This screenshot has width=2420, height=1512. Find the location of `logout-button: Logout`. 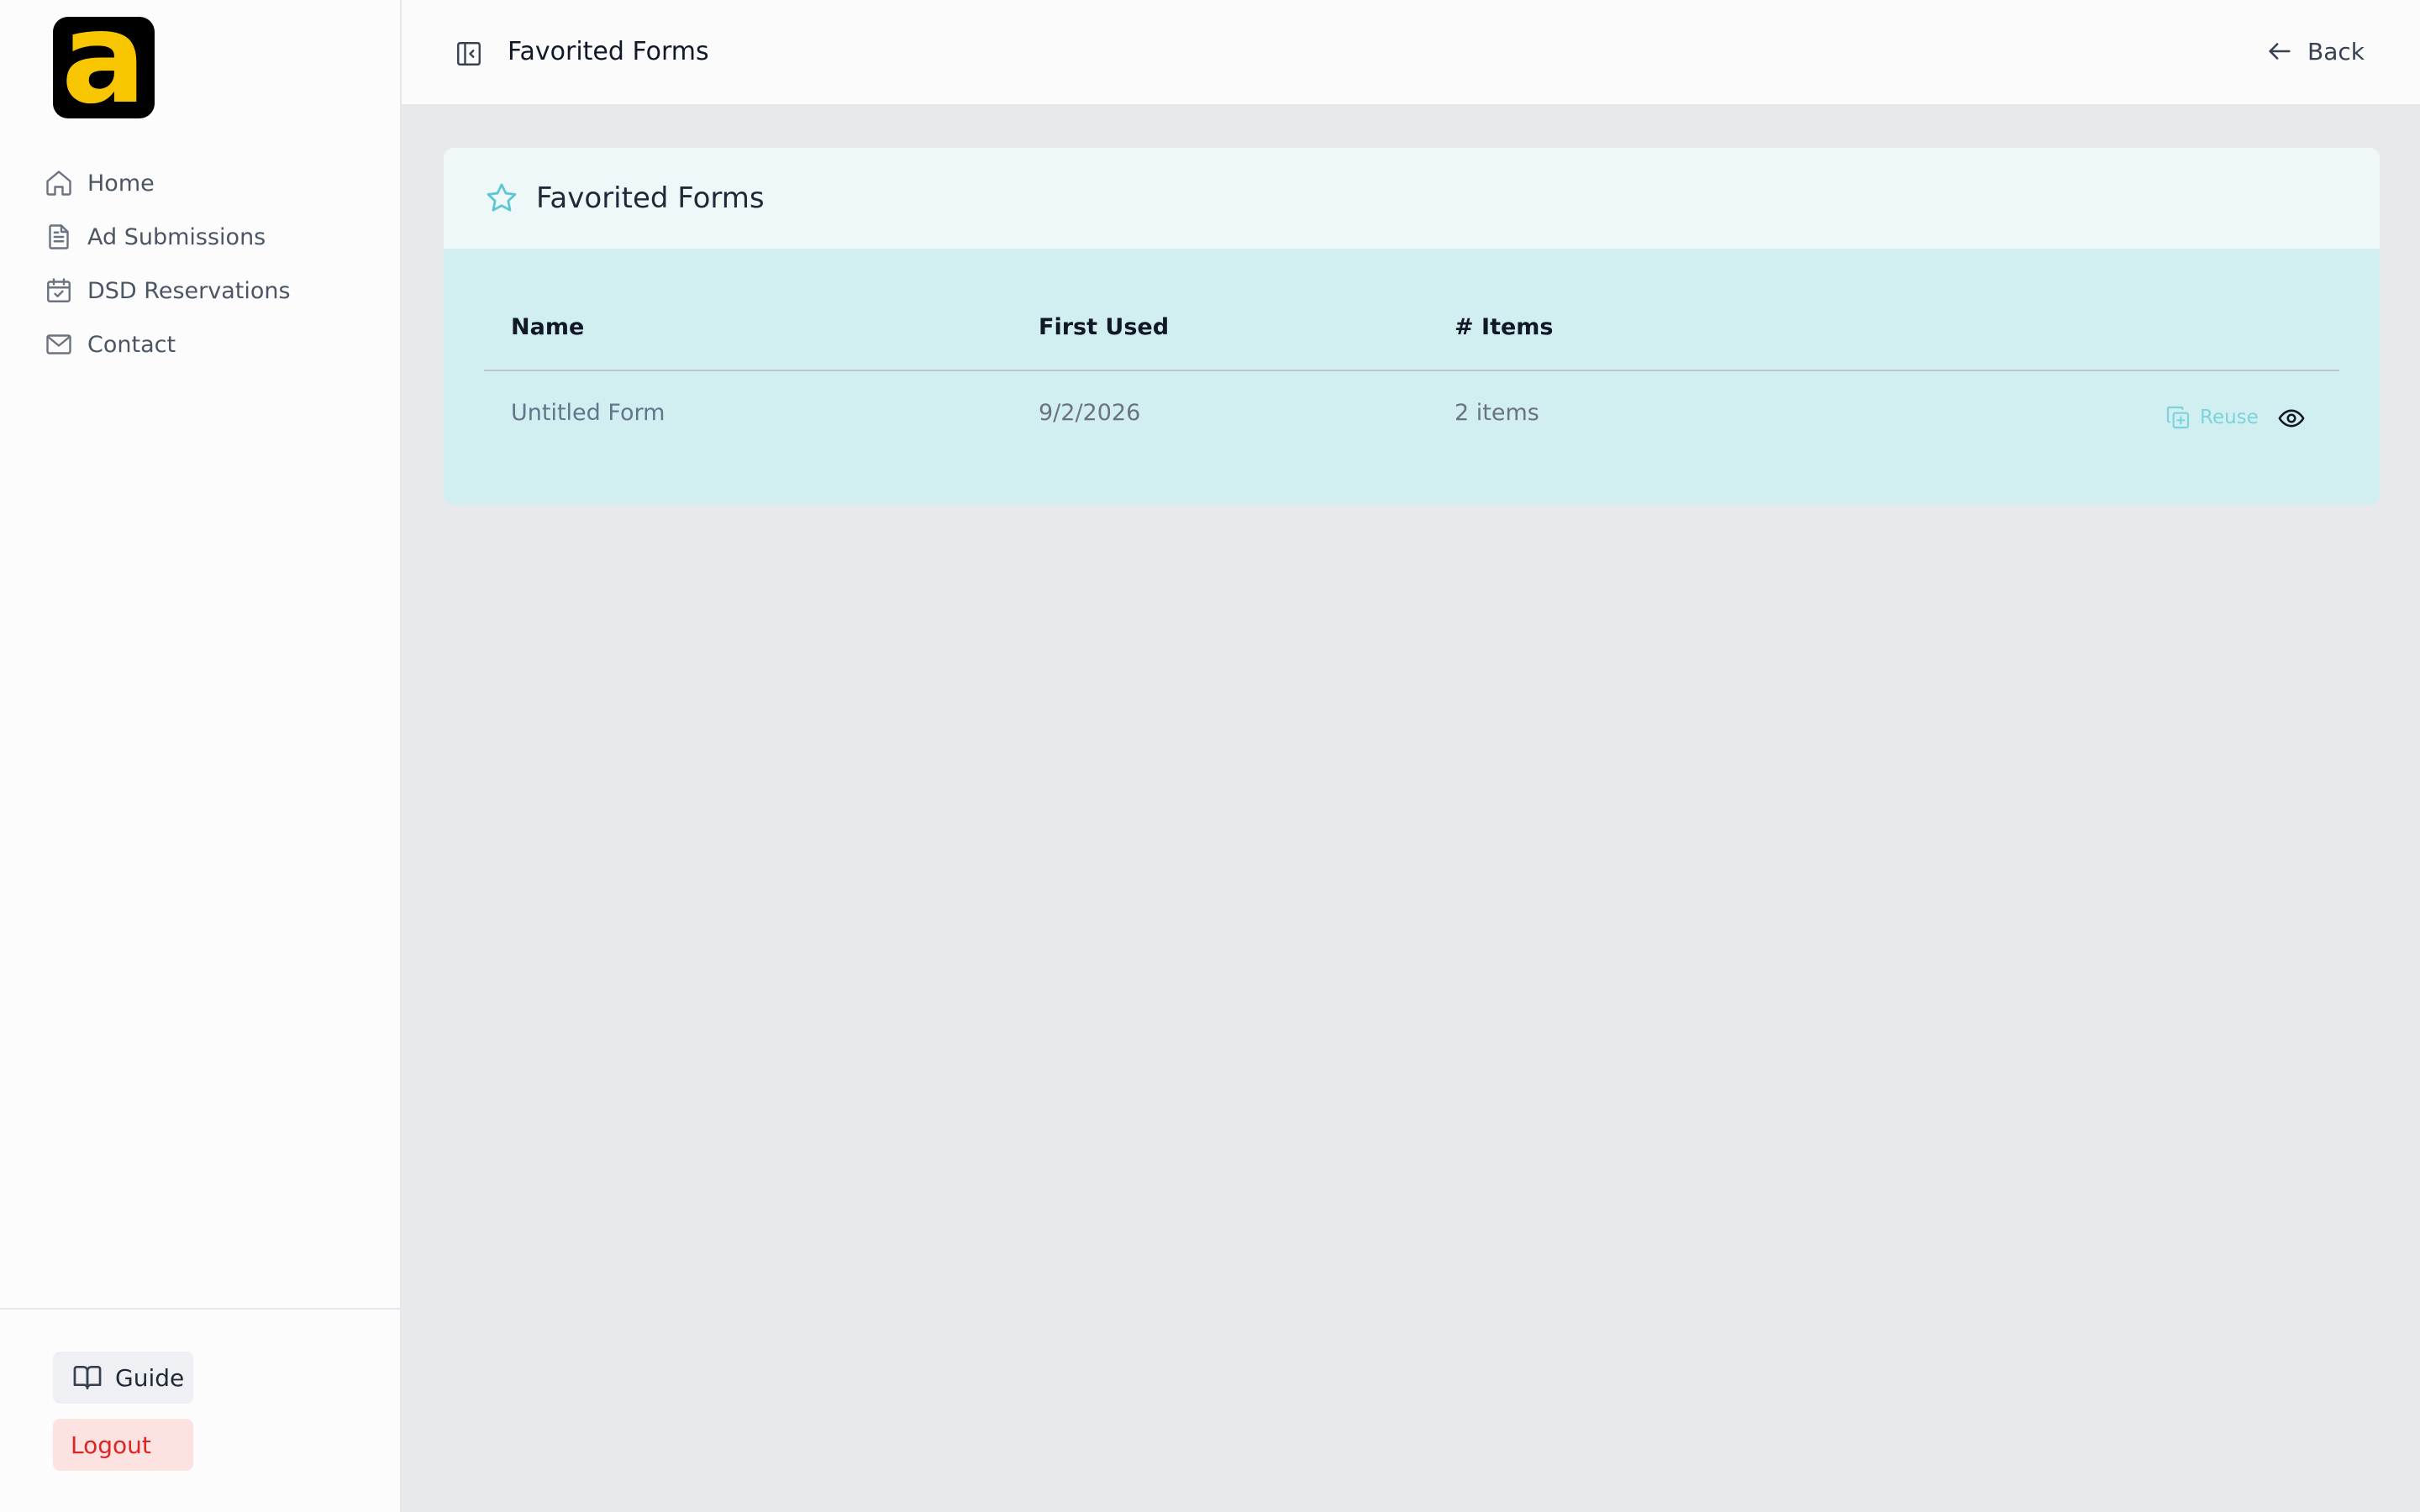

logout-button: Logout is located at coordinates (123, 1445).